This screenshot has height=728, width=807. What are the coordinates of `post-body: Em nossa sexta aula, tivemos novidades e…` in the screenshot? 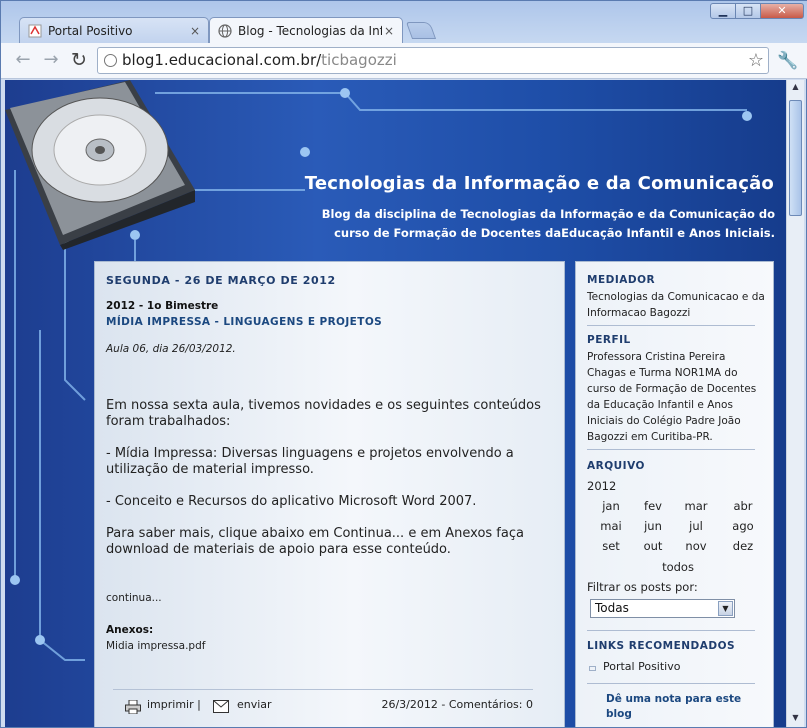 It's located at (326, 486).